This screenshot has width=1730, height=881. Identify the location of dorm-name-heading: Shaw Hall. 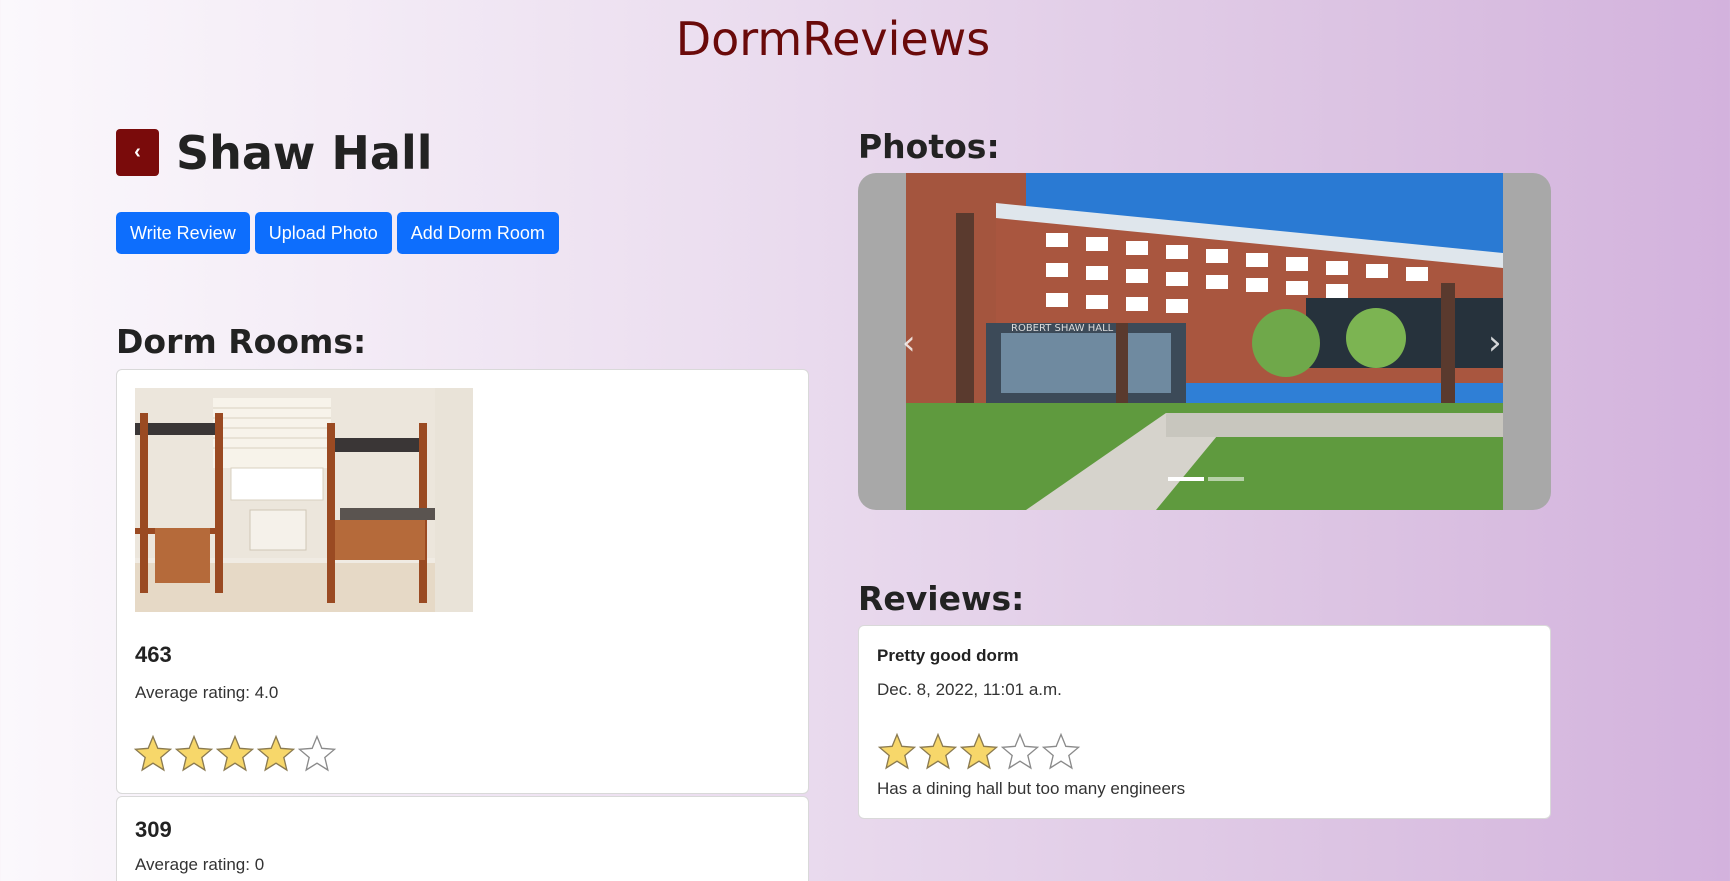
(304, 153).